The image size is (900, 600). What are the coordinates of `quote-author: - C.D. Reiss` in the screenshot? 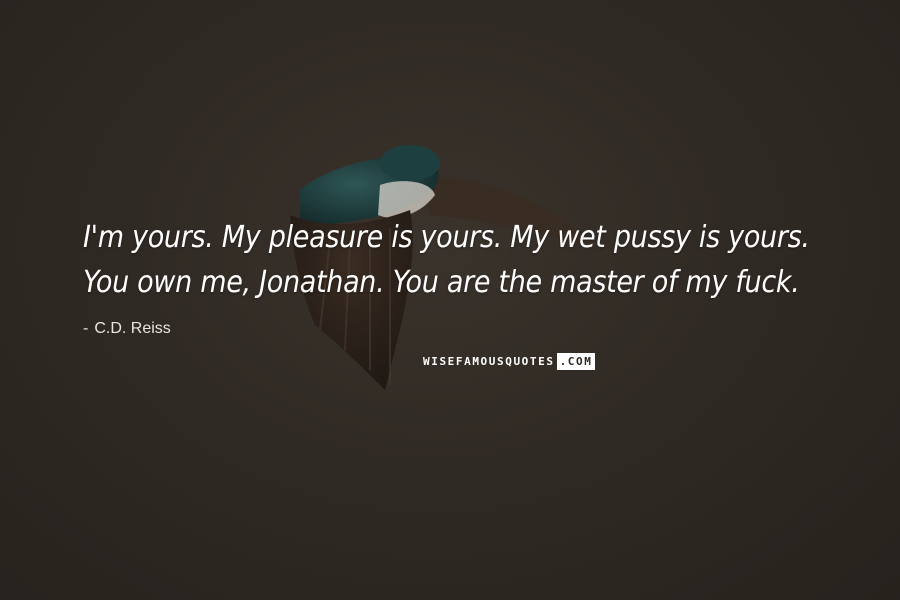 It's located at (127, 329).